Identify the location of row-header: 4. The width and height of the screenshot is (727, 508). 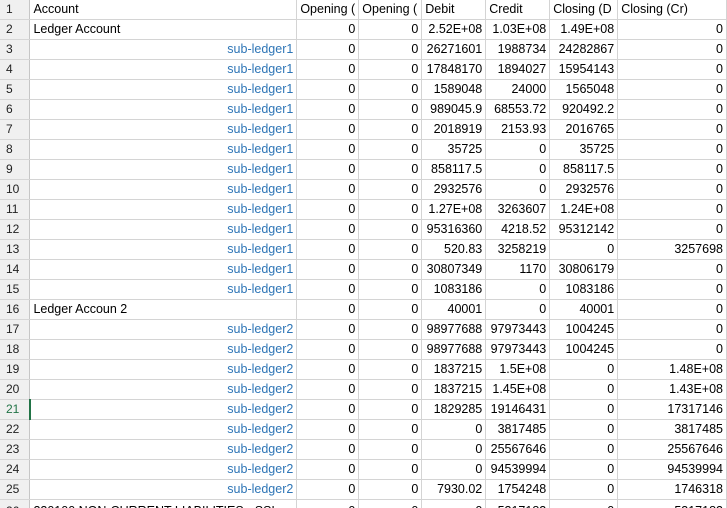
(15, 69).